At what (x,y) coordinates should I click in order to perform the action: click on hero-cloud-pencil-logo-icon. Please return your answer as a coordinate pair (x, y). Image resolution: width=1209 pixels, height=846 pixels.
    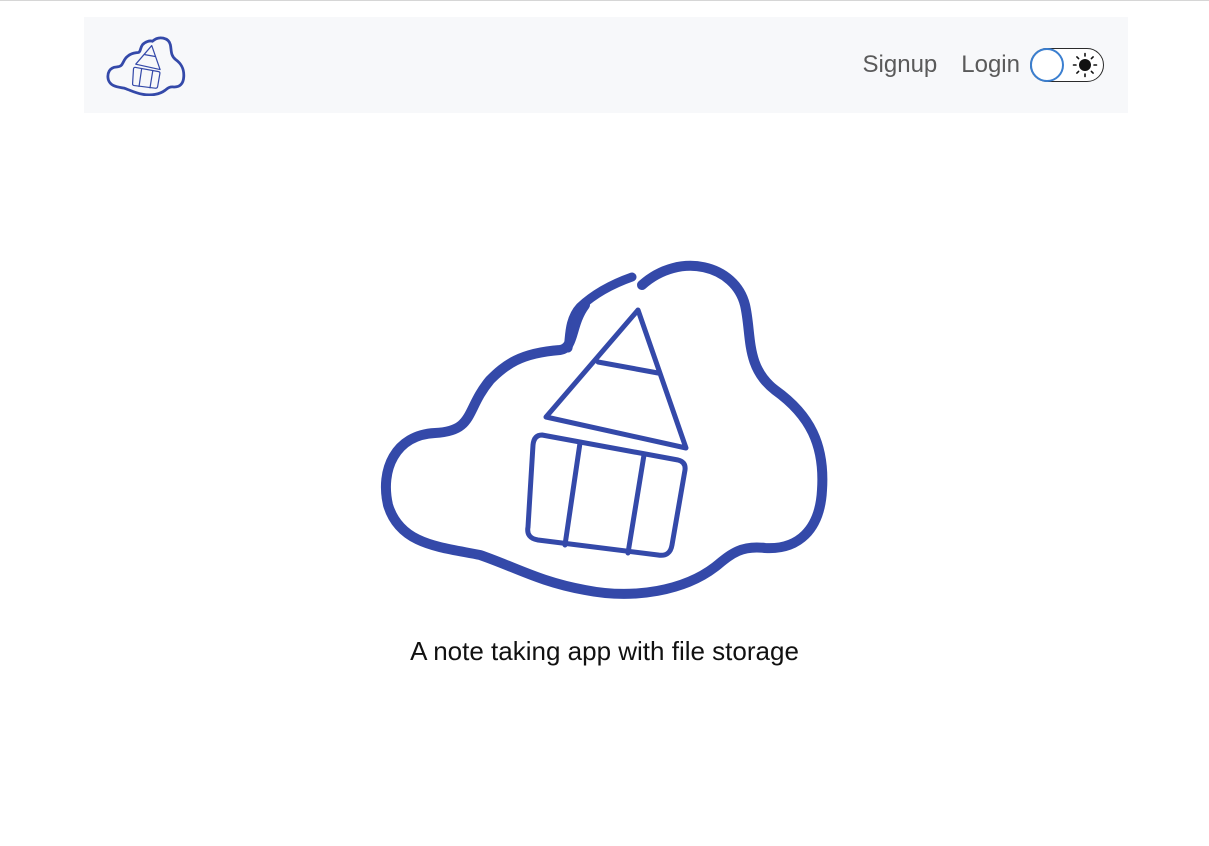
    Looking at the image, I should click on (604, 429).